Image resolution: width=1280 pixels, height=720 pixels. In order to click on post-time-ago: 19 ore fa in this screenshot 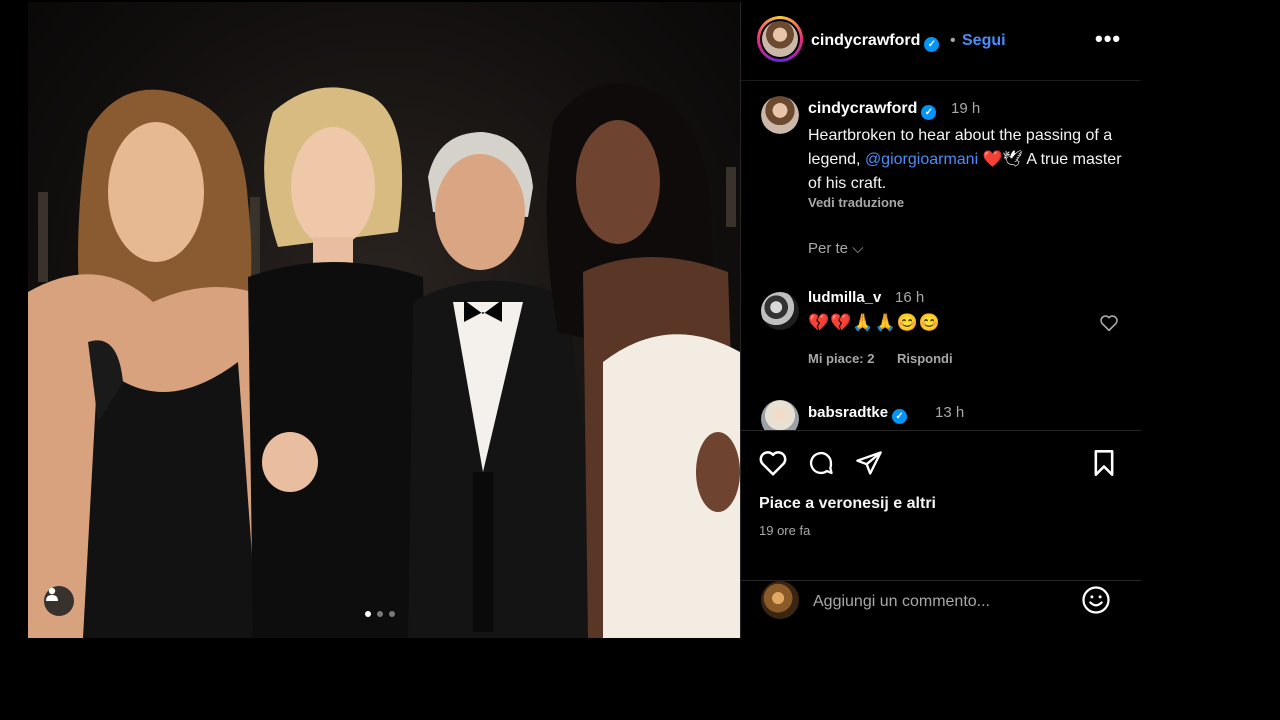, I will do `click(785, 530)`.